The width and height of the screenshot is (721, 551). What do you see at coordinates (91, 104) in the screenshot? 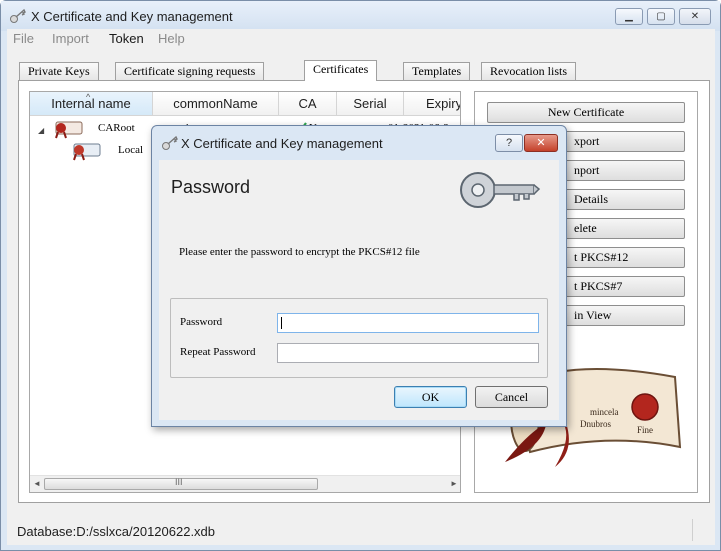
I see `column-internal-name: ^ Internal name` at bounding box center [91, 104].